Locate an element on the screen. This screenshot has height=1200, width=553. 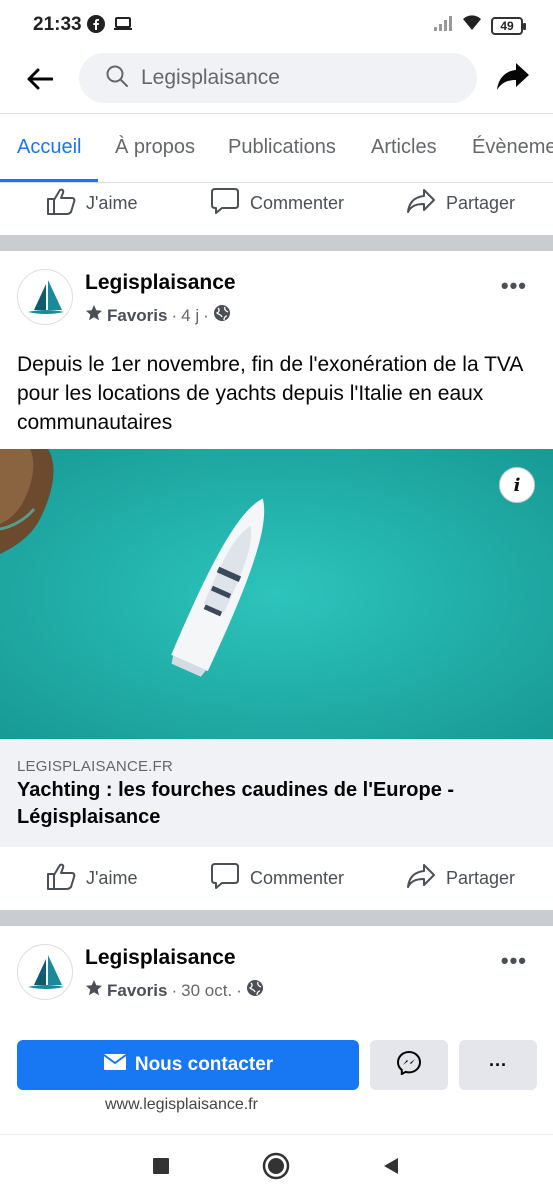
status-bar: 21:33 49 is located at coordinates (276, 25).